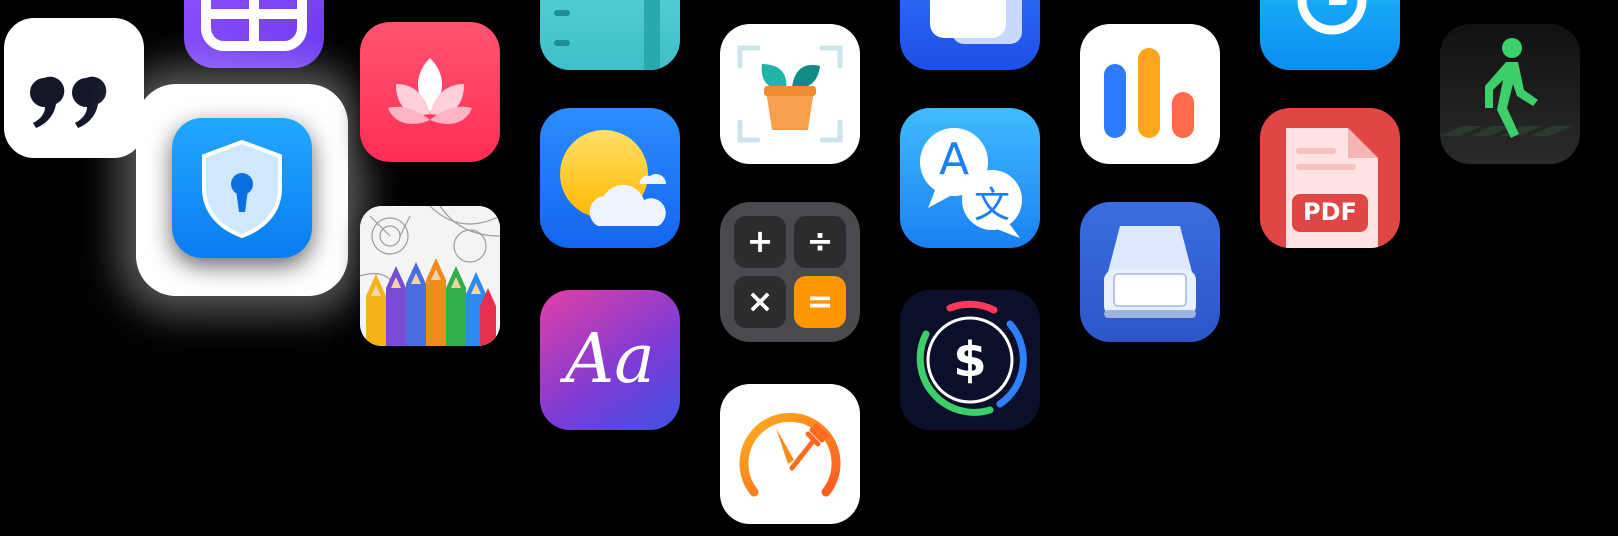 The width and height of the screenshot is (1618, 536). Describe the element at coordinates (254, 34) in the screenshot. I see `widget-layout-icon` at that location.